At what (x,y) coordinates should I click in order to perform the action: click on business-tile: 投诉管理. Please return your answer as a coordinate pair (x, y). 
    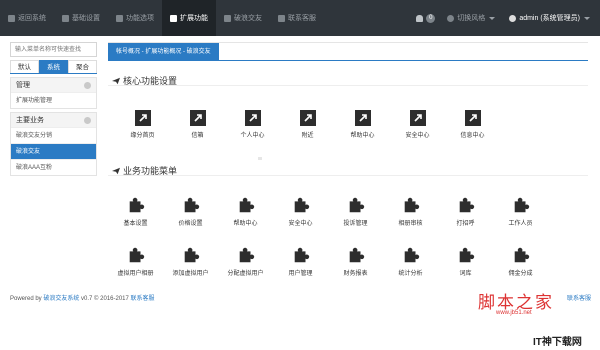
    Looking at the image, I should click on (355, 211).